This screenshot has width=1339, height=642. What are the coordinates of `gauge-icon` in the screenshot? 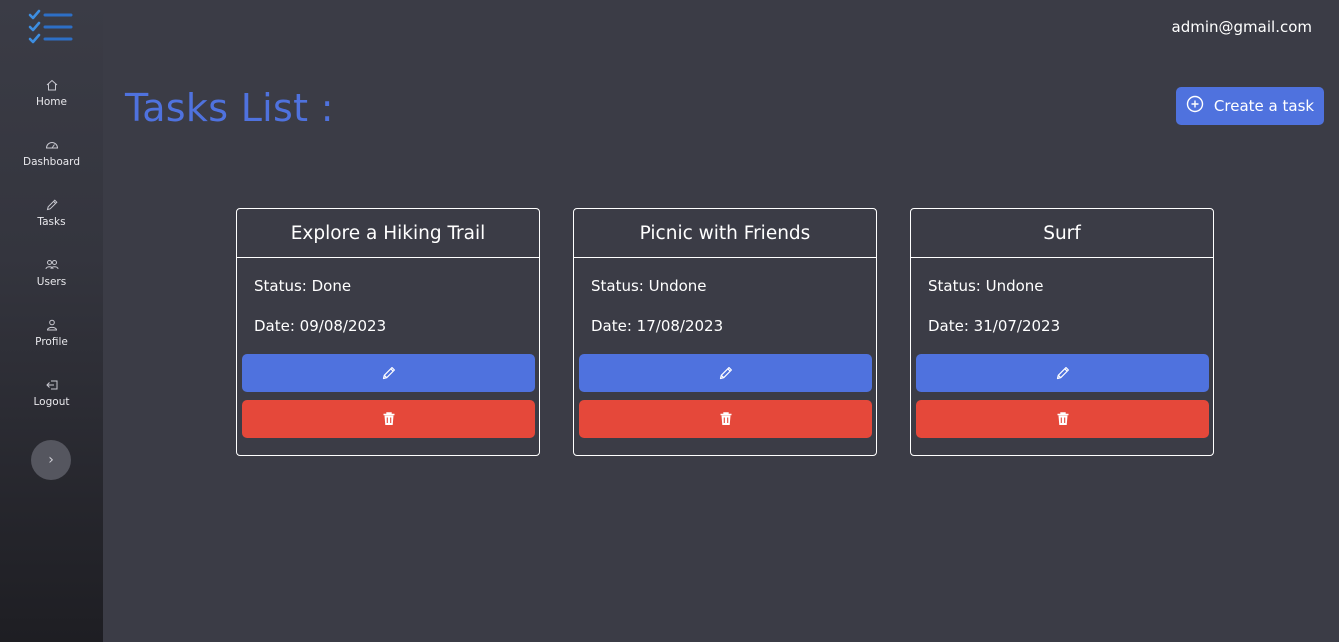 It's located at (52, 145).